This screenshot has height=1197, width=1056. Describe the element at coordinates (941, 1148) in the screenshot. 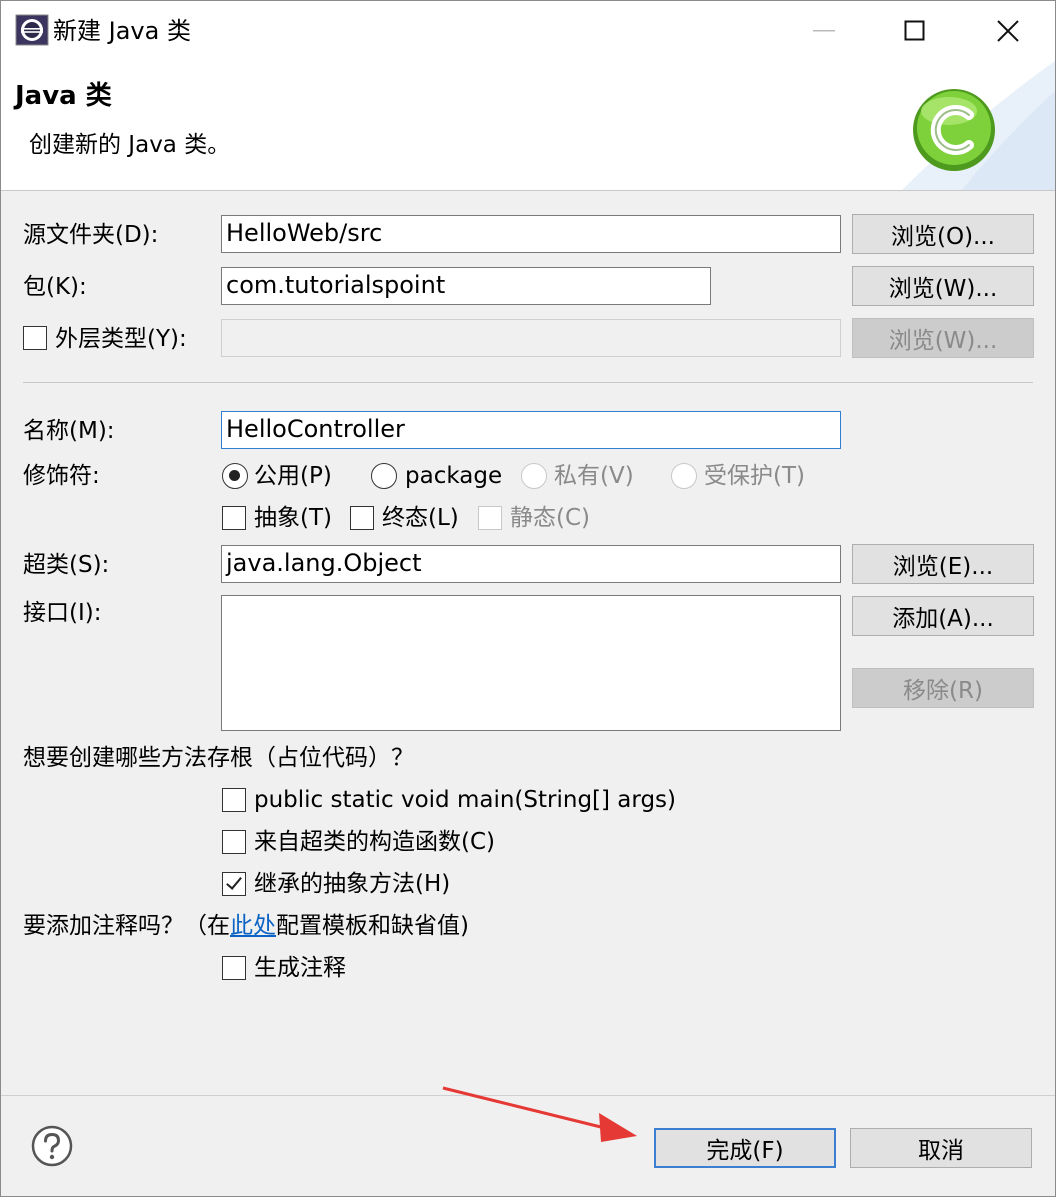

I see `cancel-button: 取消` at that location.